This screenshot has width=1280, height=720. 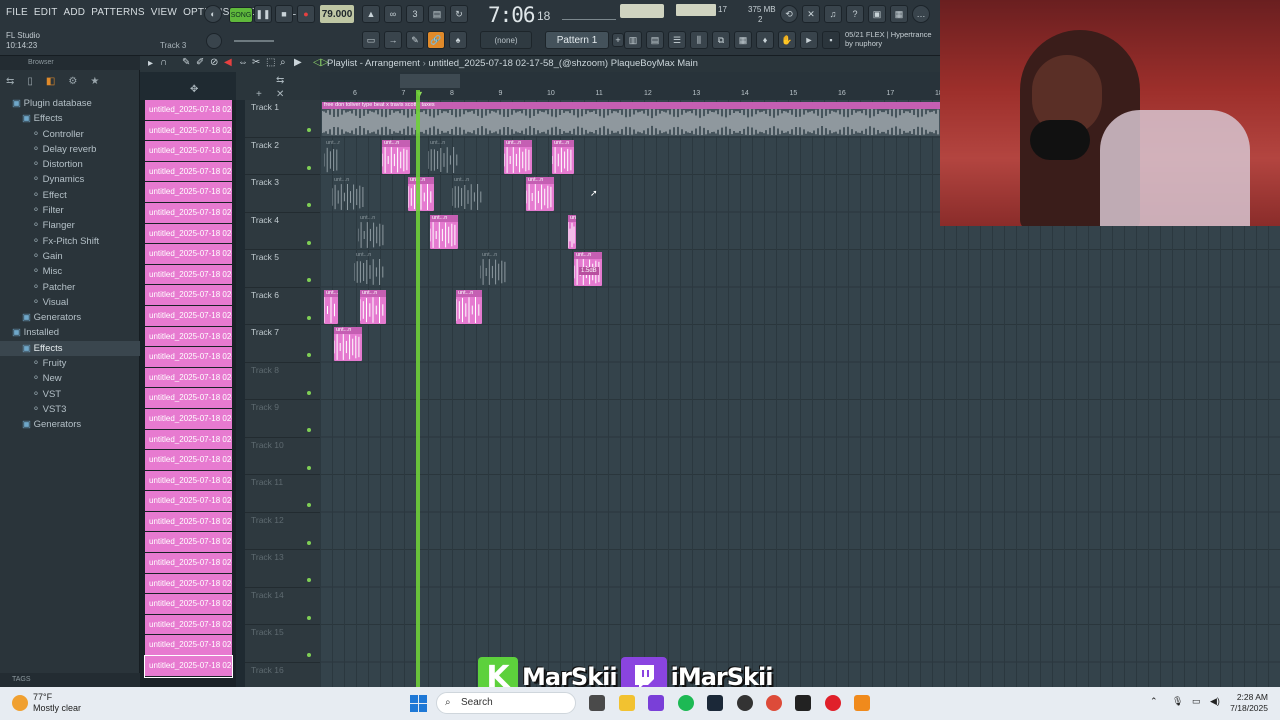 I want to click on browser-item: ⚬ Fruity, so click(x=70, y=363).